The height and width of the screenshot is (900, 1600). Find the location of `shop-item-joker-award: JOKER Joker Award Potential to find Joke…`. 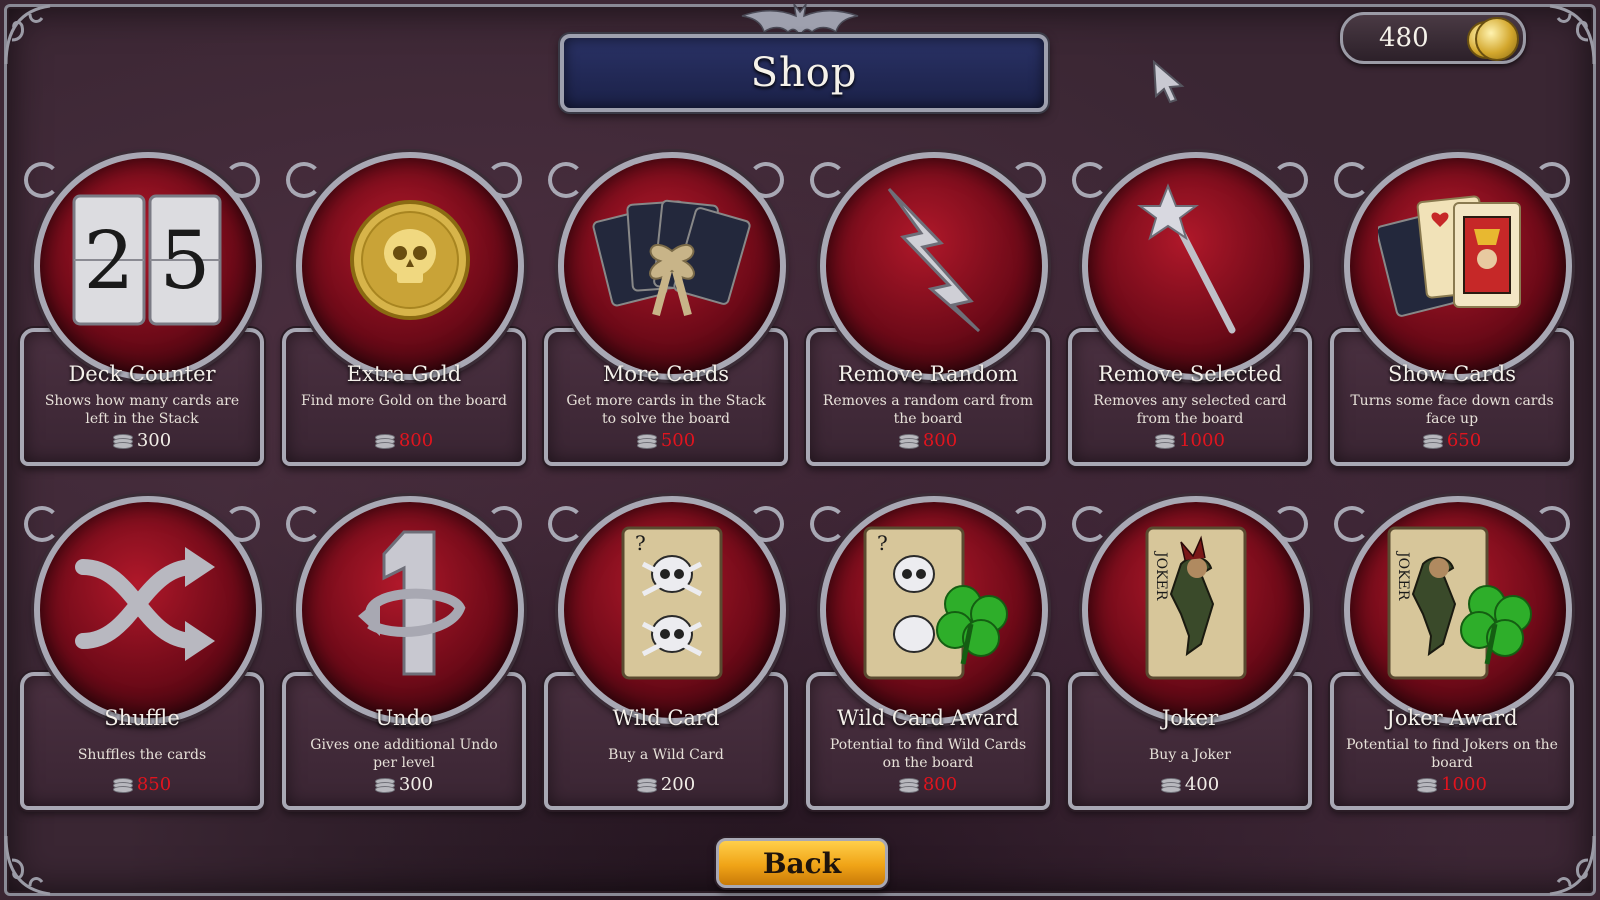

shop-item-joker-award: JOKER Joker Award Potential to find Joke… is located at coordinates (1452, 653).